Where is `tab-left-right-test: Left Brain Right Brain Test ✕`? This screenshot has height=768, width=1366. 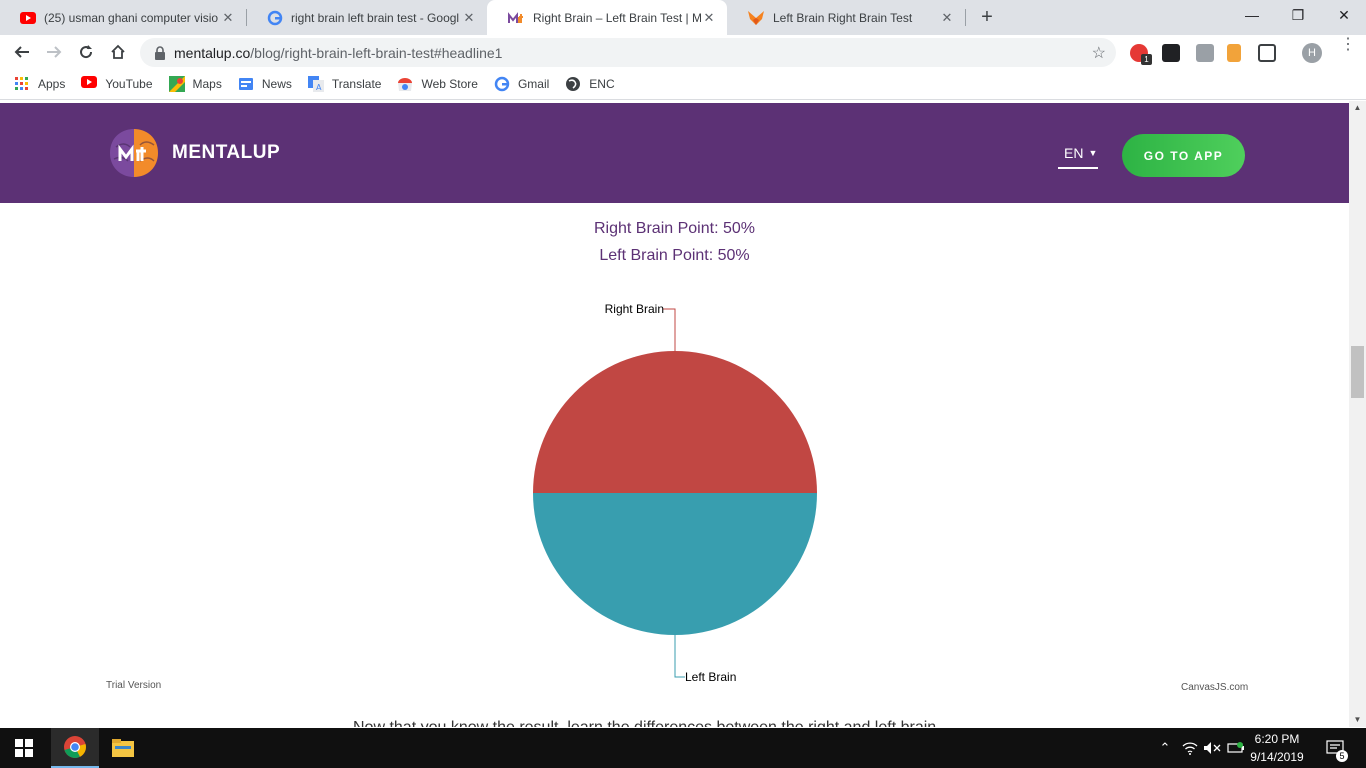 tab-left-right-test: Left Brain Right Brain Test ✕ is located at coordinates (846, 17).